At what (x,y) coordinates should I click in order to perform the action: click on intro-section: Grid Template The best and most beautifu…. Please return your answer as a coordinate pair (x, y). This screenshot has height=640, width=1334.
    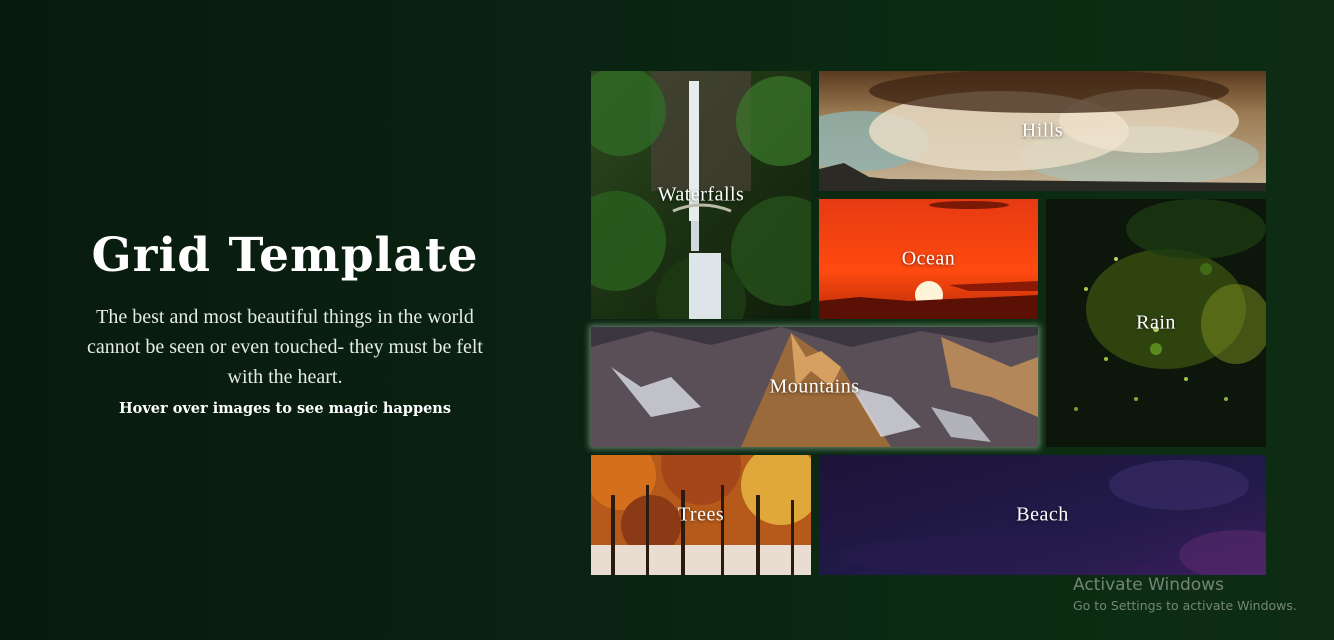
    Looking at the image, I should click on (285, 319).